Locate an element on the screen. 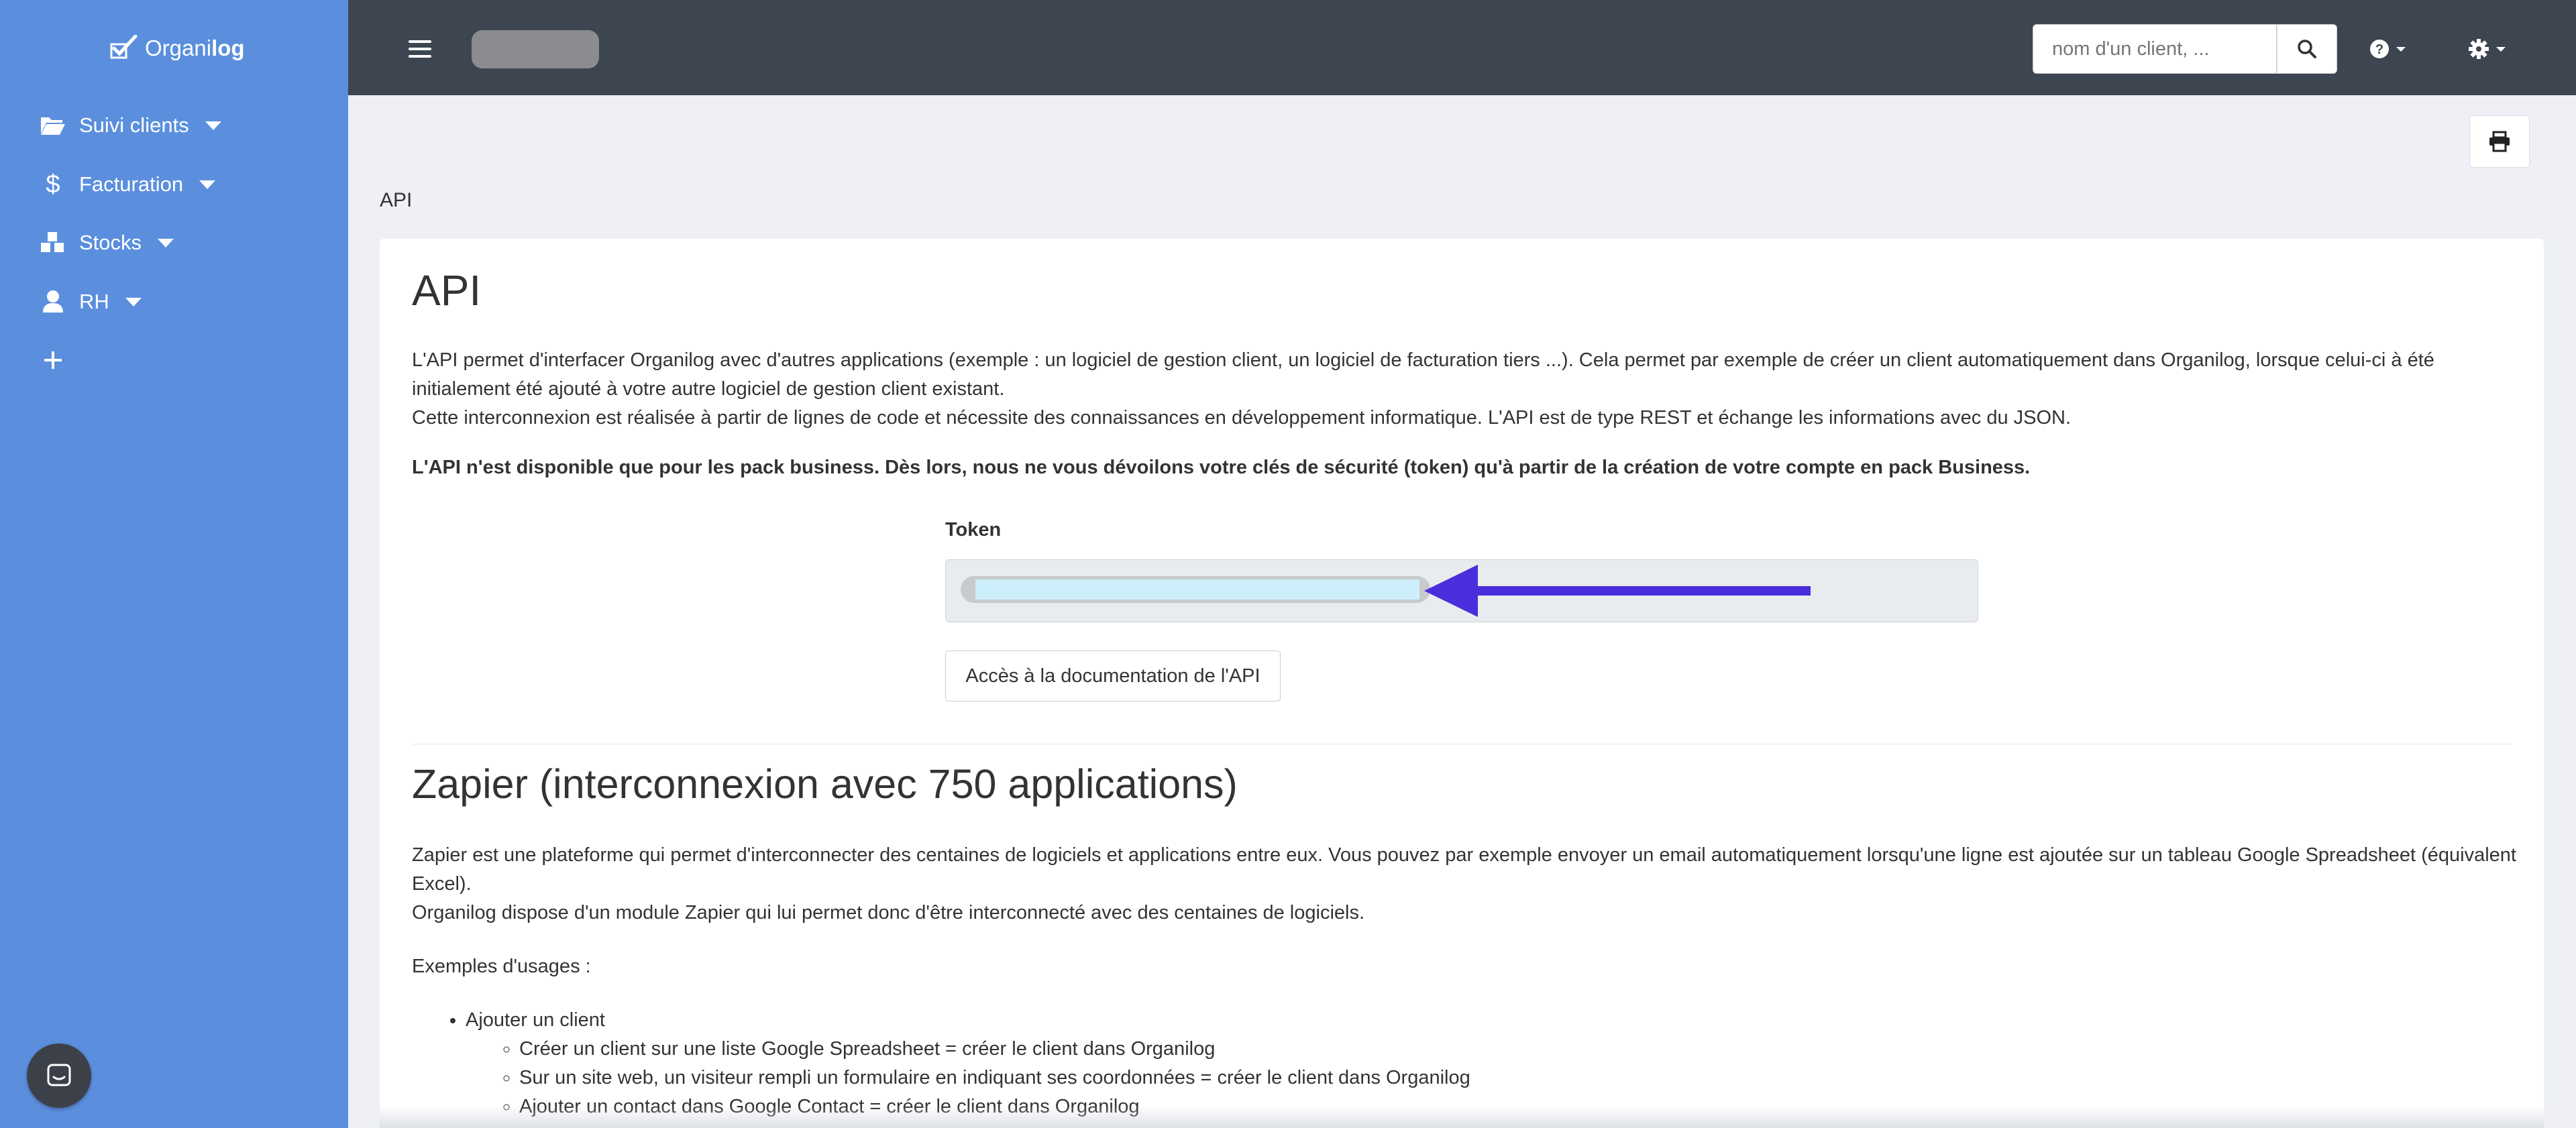 This screenshot has height=1128, width=2576. sidebar-item-facturation: $ Facturation is located at coordinates (127, 184).